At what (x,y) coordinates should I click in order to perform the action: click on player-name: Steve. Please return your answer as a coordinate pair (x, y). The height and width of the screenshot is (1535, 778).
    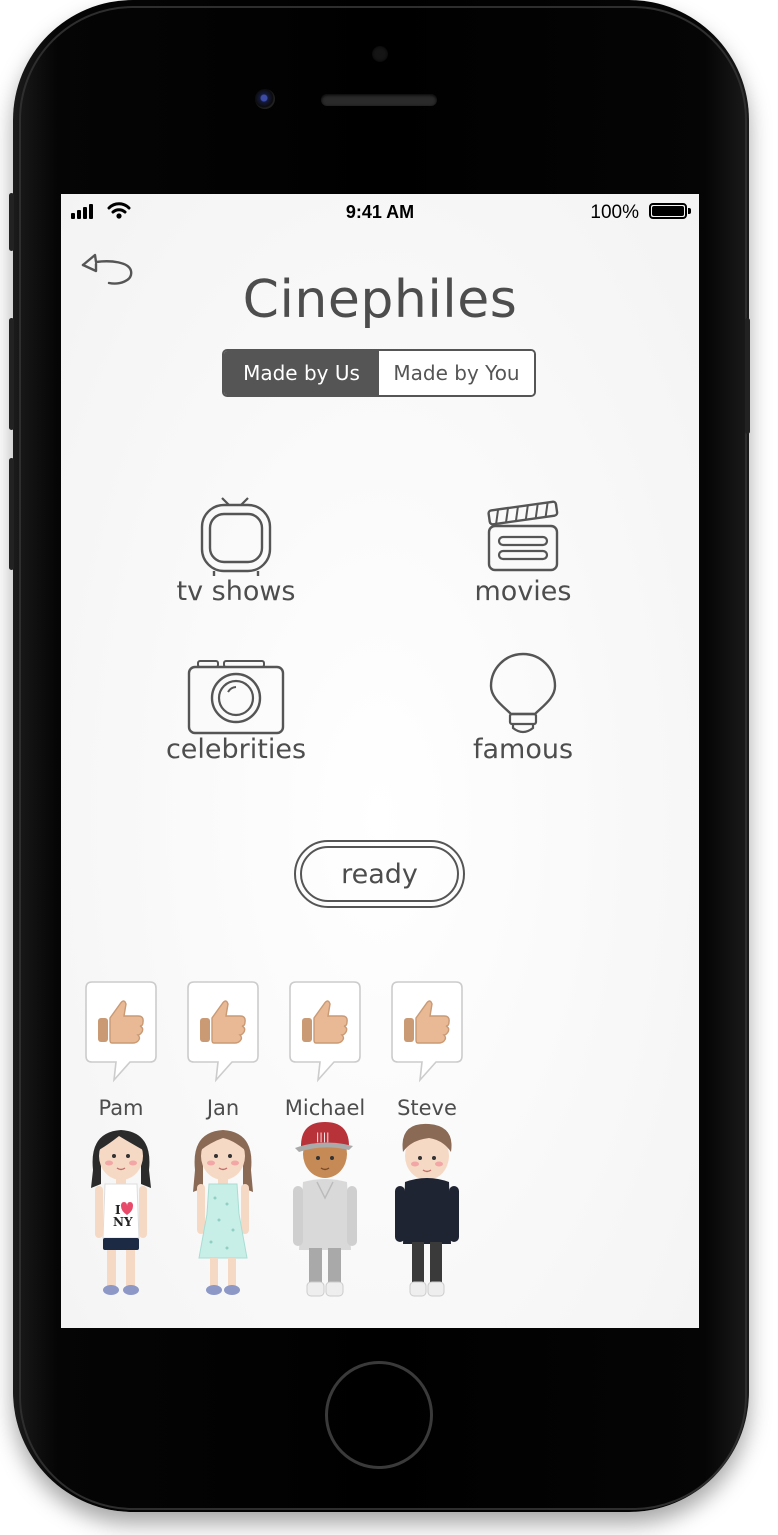
    Looking at the image, I should click on (427, 1108).